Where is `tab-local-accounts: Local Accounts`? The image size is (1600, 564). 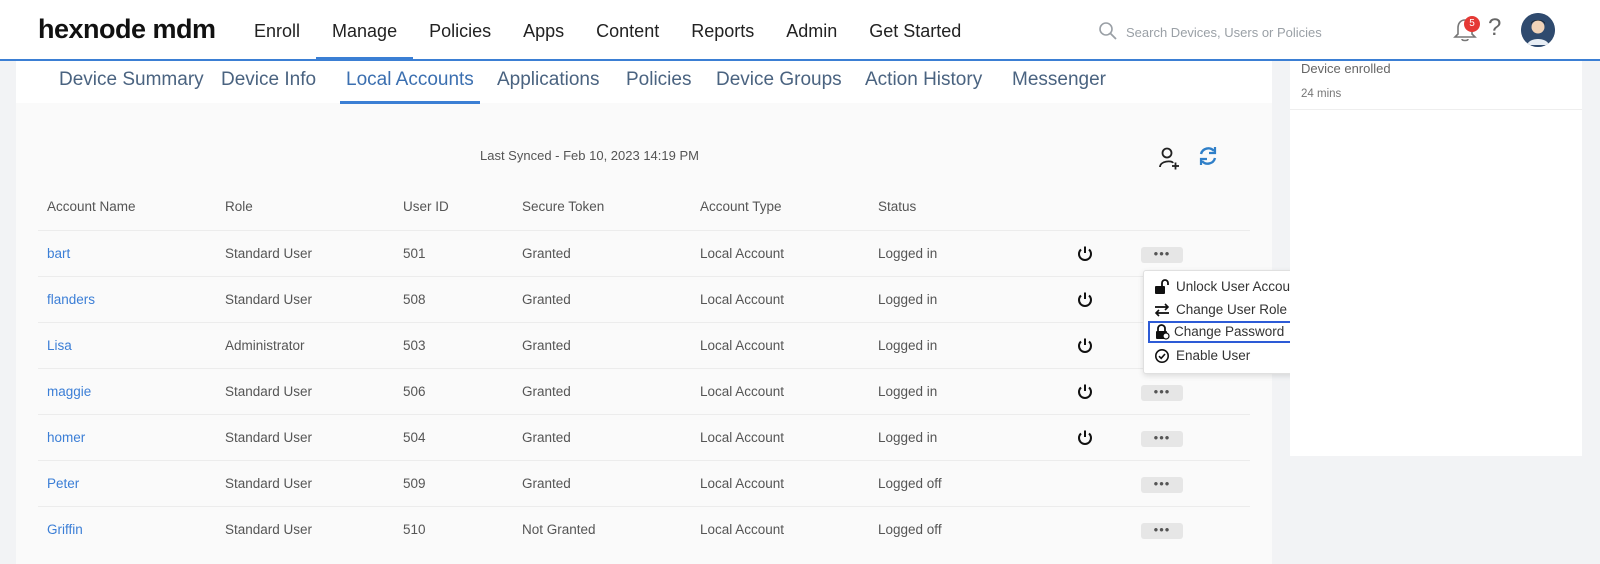
tab-local-accounts: Local Accounts is located at coordinates (410, 86).